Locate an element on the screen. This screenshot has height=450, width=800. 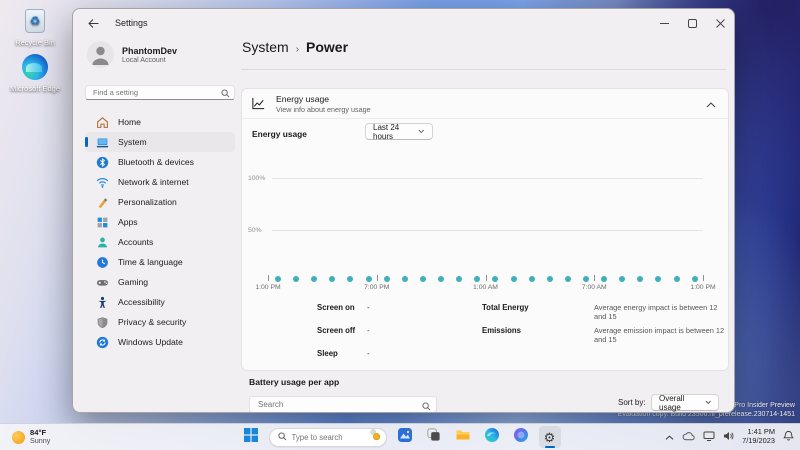
battery-search is located at coordinates (343, 403).